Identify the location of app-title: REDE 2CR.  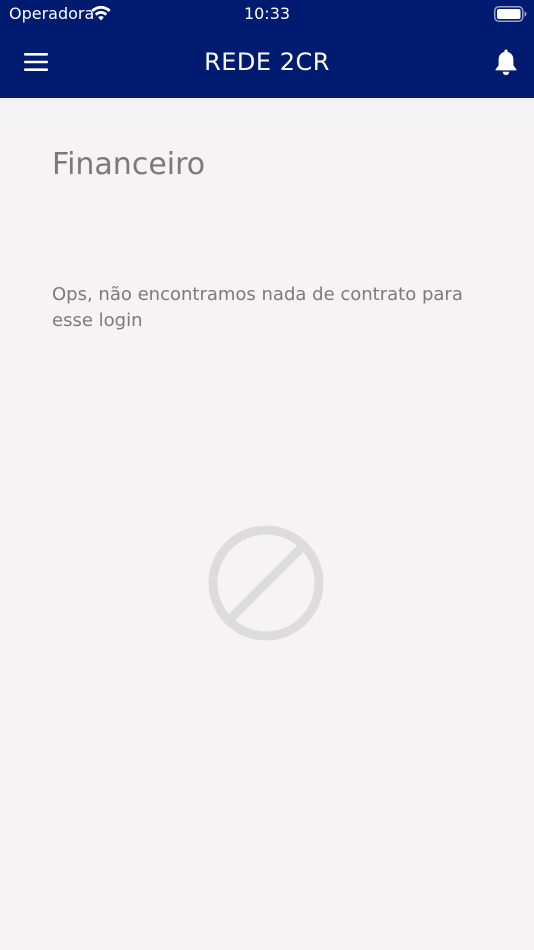
(267, 62).